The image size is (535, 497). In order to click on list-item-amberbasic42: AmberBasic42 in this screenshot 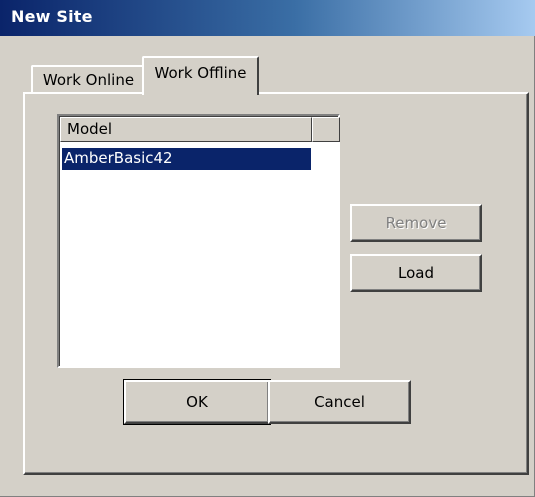, I will do `click(186, 159)`.